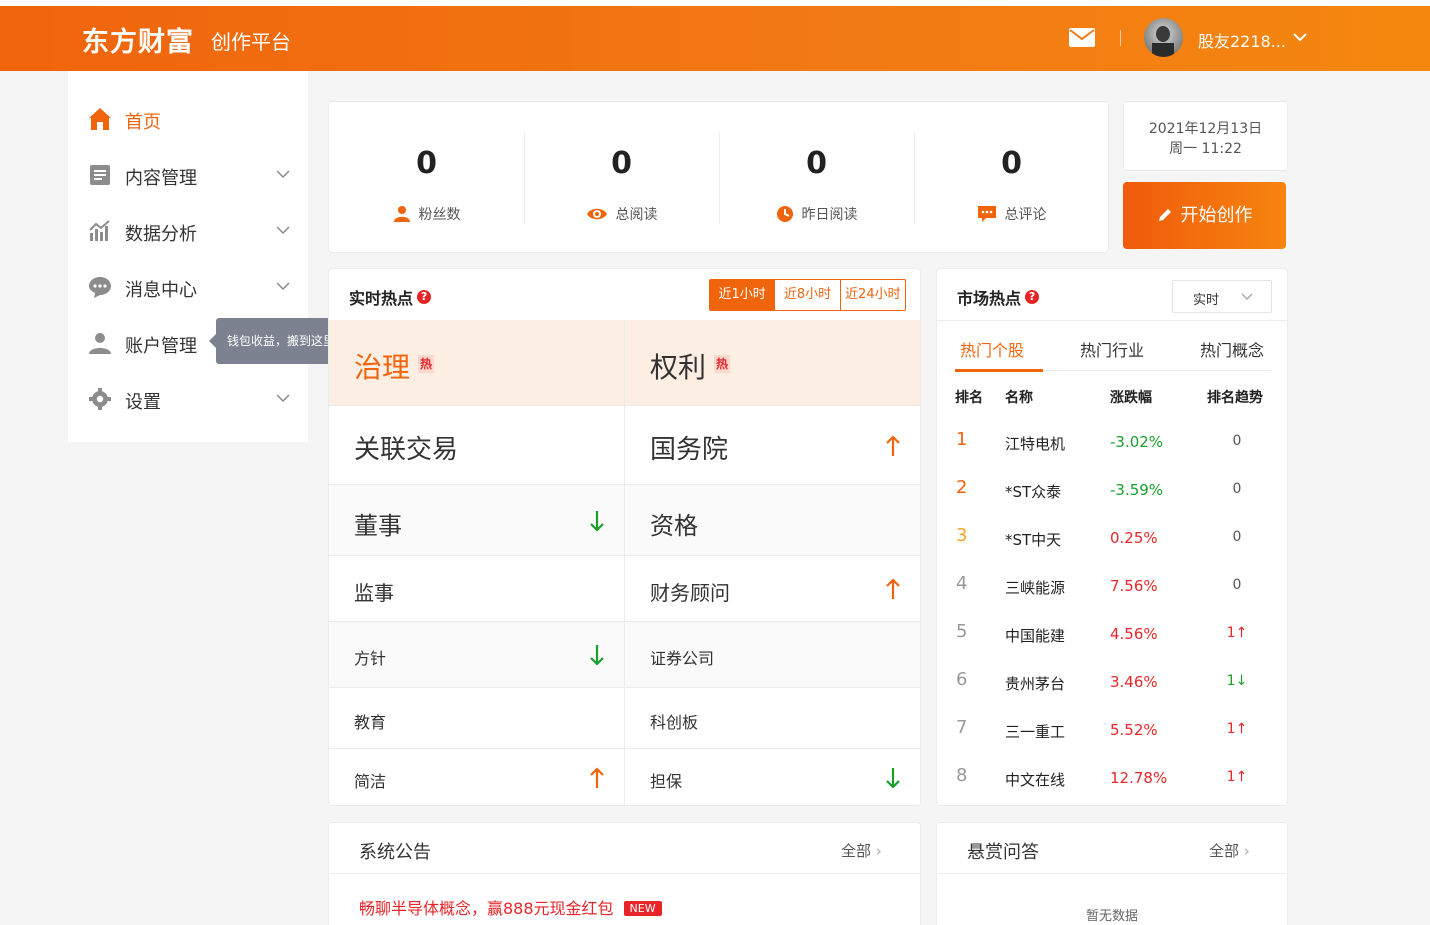 The image size is (1430, 925). I want to click on stock-rank: 4, so click(962, 583).